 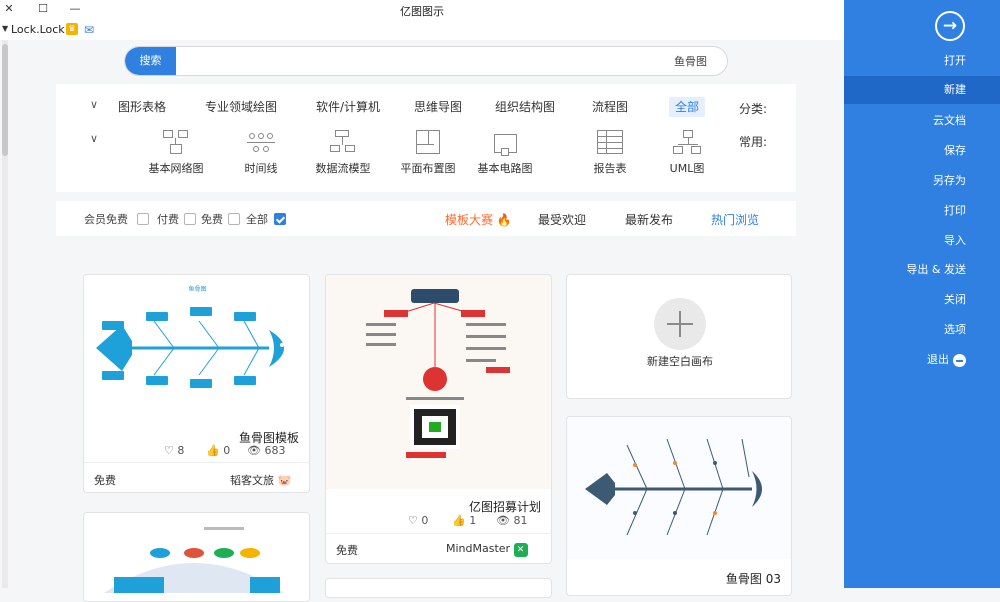 What do you see at coordinates (922, 121) in the screenshot?
I see `sidebar-item-cloud: 云文档` at bounding box center [922, 121].